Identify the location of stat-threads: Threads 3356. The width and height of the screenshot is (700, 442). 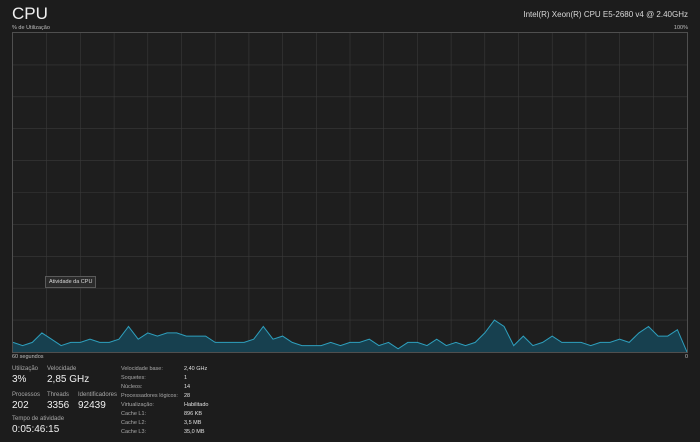
(58, 401).